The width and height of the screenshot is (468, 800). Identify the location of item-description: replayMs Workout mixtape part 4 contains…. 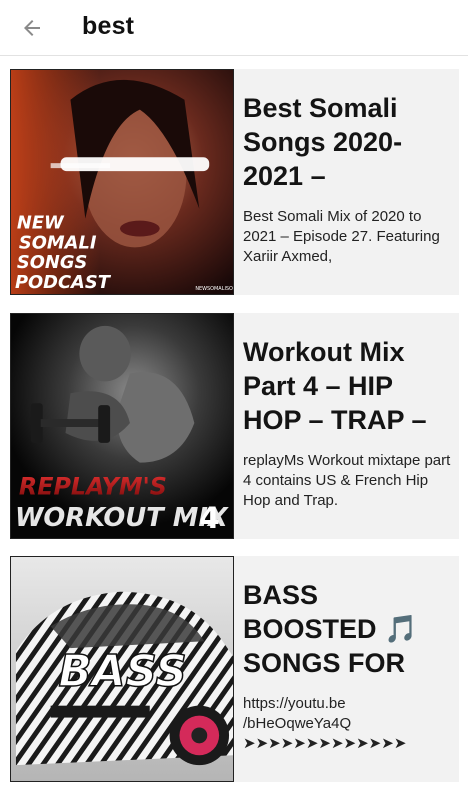
(347, 480).